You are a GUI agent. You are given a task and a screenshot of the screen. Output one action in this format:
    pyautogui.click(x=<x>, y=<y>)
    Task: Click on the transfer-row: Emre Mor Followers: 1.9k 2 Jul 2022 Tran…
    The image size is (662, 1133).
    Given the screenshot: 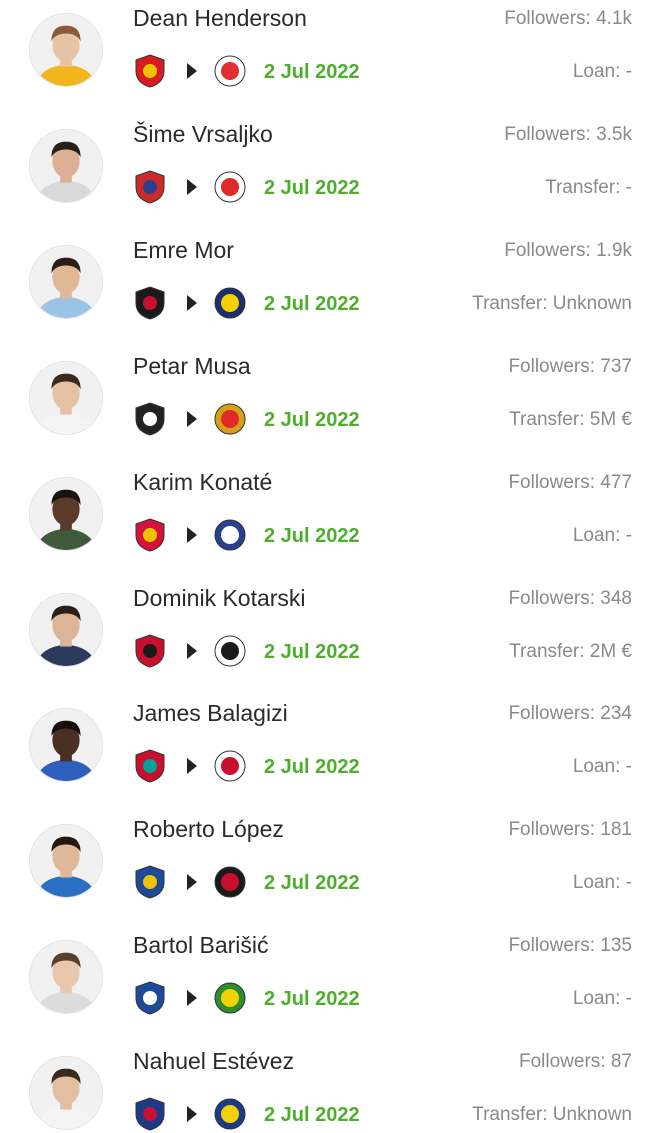 What is the action you would take?
    pyautogui.click(x=331, y=290)
    